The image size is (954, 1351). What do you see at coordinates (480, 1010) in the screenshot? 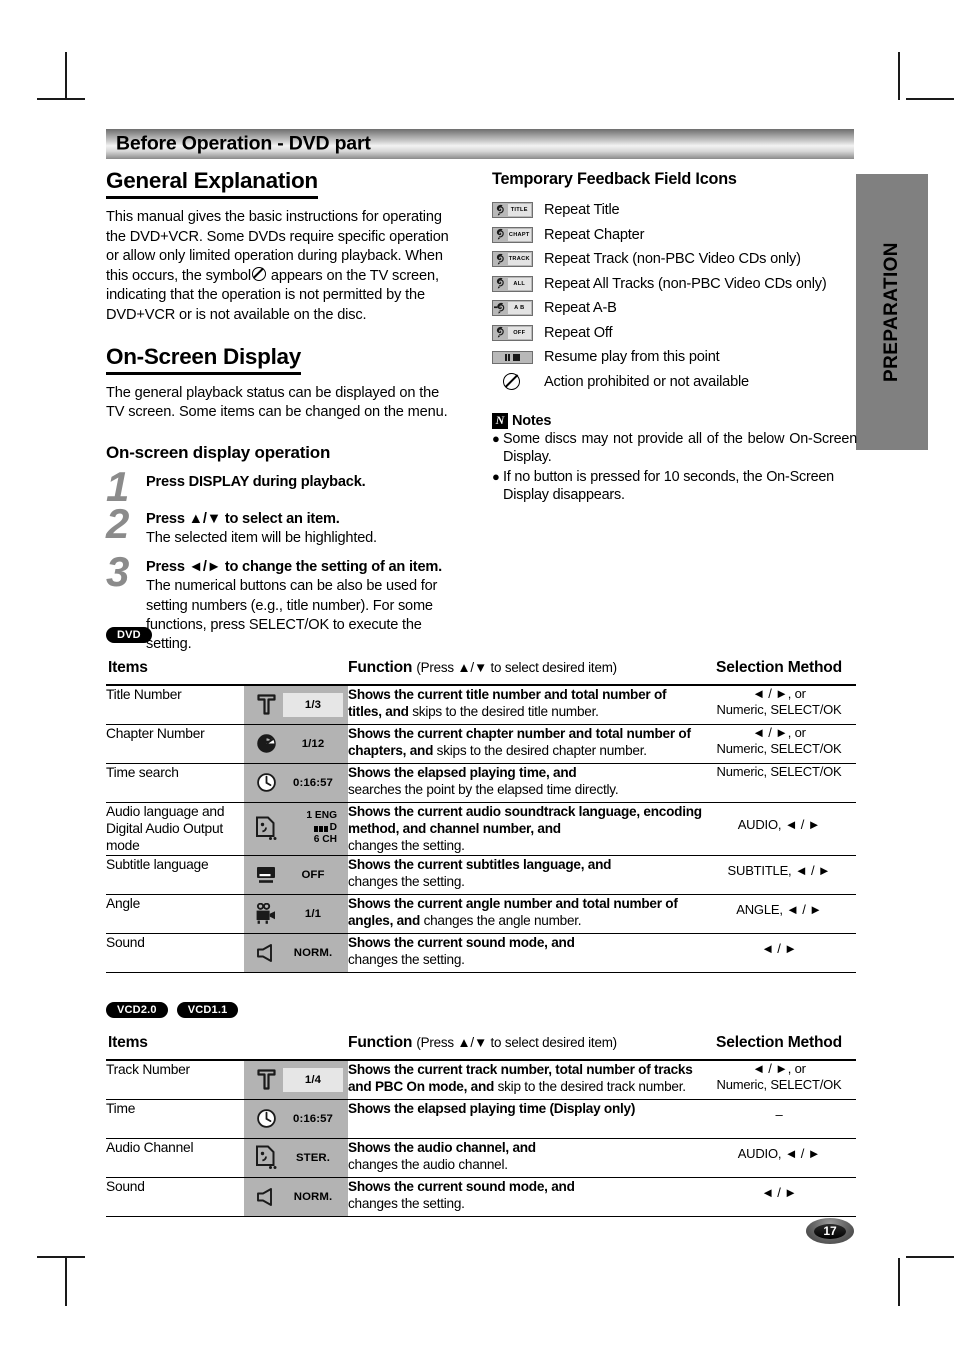
I see `vcd-badge-row: VCD2.0 VCD1.1` at bounding box center [480, 1010].